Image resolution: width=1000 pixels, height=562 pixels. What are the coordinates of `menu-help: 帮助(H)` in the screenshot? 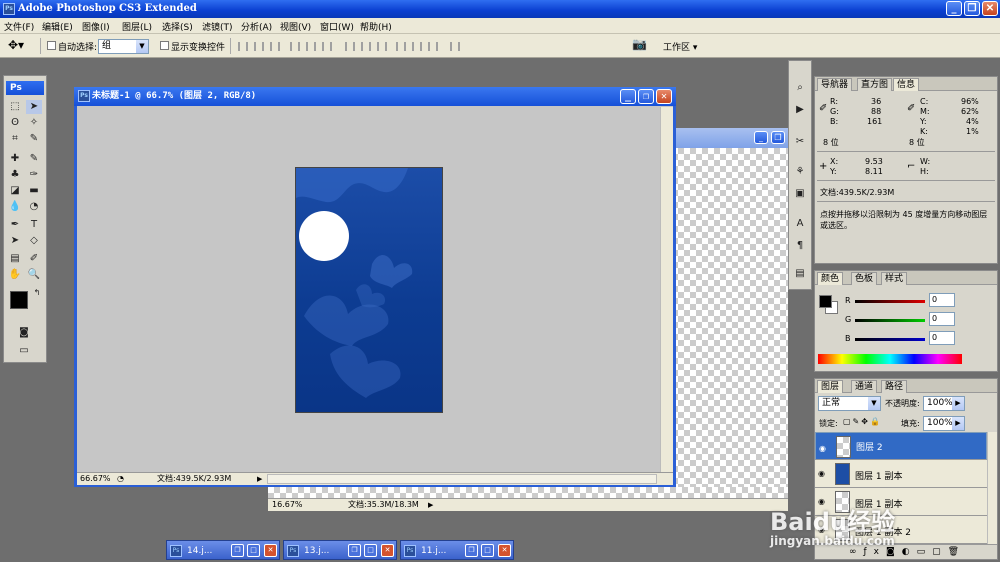 It's located at (376, 26).